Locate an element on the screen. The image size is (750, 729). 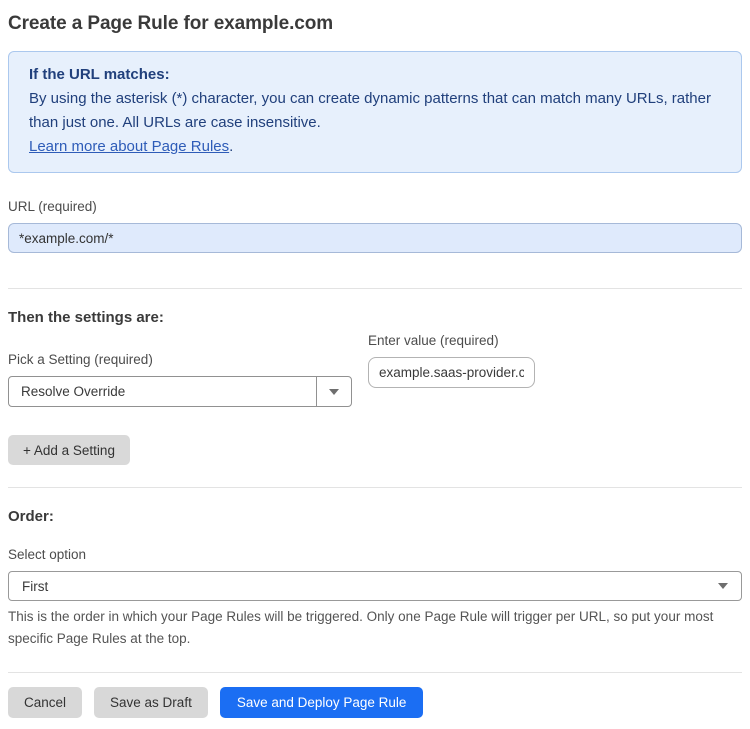
order-select-value: First is located at coordinates (35, 586).